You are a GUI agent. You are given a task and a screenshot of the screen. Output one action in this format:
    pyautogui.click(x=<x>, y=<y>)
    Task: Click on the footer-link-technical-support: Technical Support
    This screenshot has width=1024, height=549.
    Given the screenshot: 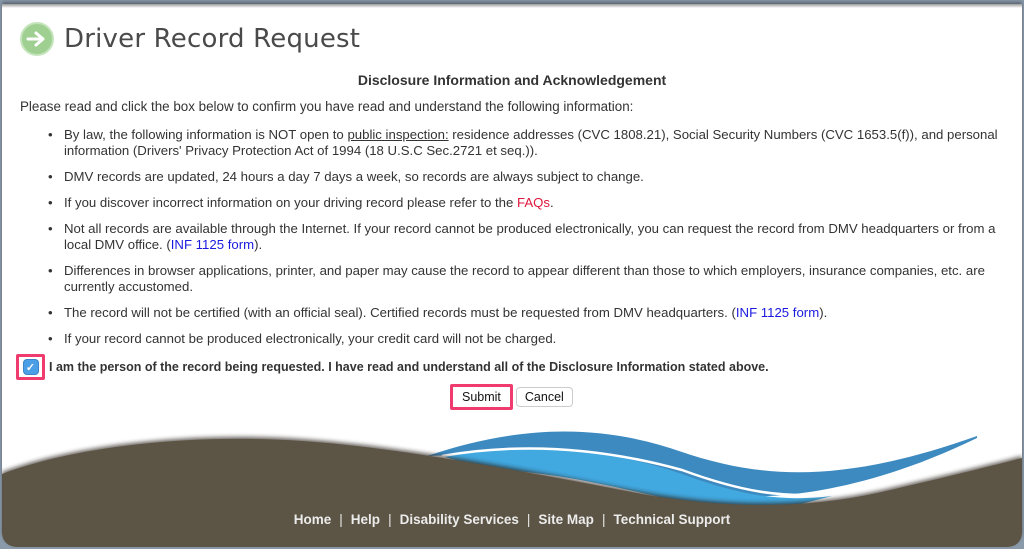 What is the action you would take?
    pyautogui.click(x=671, y=519)
    